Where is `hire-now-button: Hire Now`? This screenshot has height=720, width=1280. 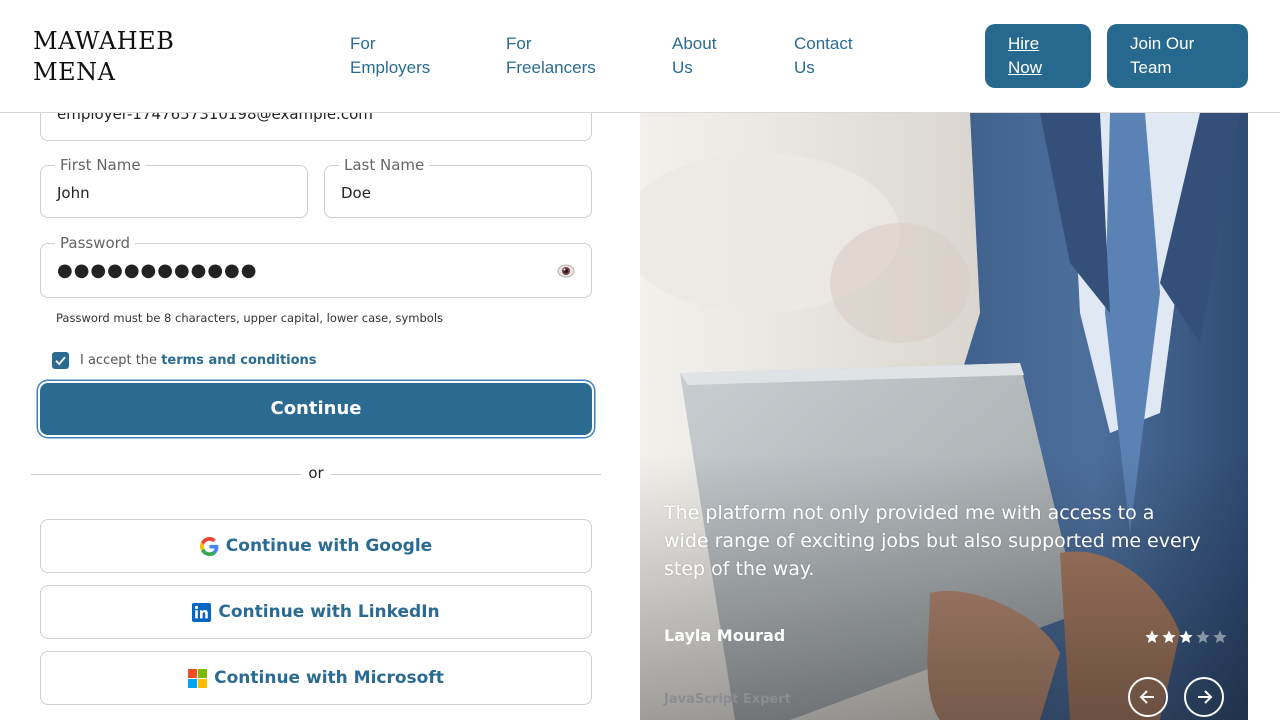
hire-now-button: Hire Now is located at coordinates (1038, 56).